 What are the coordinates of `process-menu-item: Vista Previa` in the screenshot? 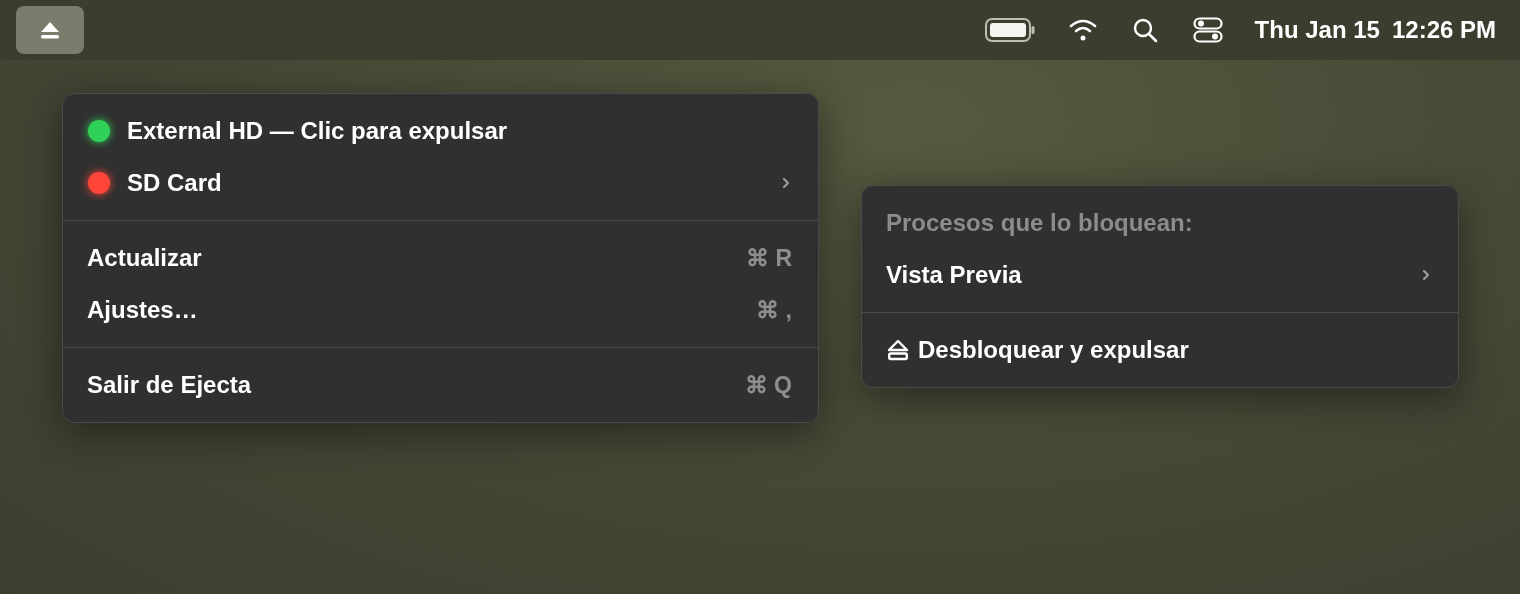 It's located at (954, 275).